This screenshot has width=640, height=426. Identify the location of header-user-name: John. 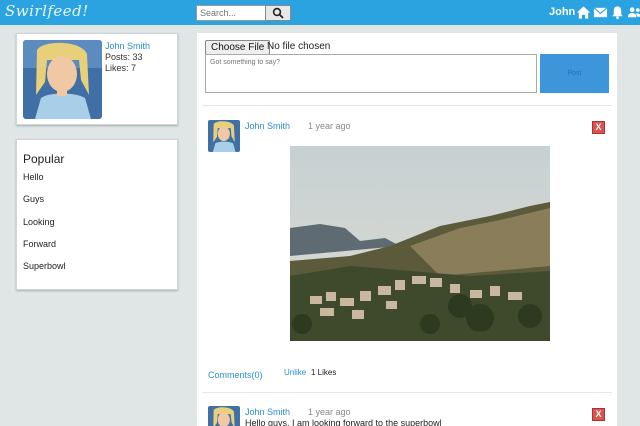
(562, 12).